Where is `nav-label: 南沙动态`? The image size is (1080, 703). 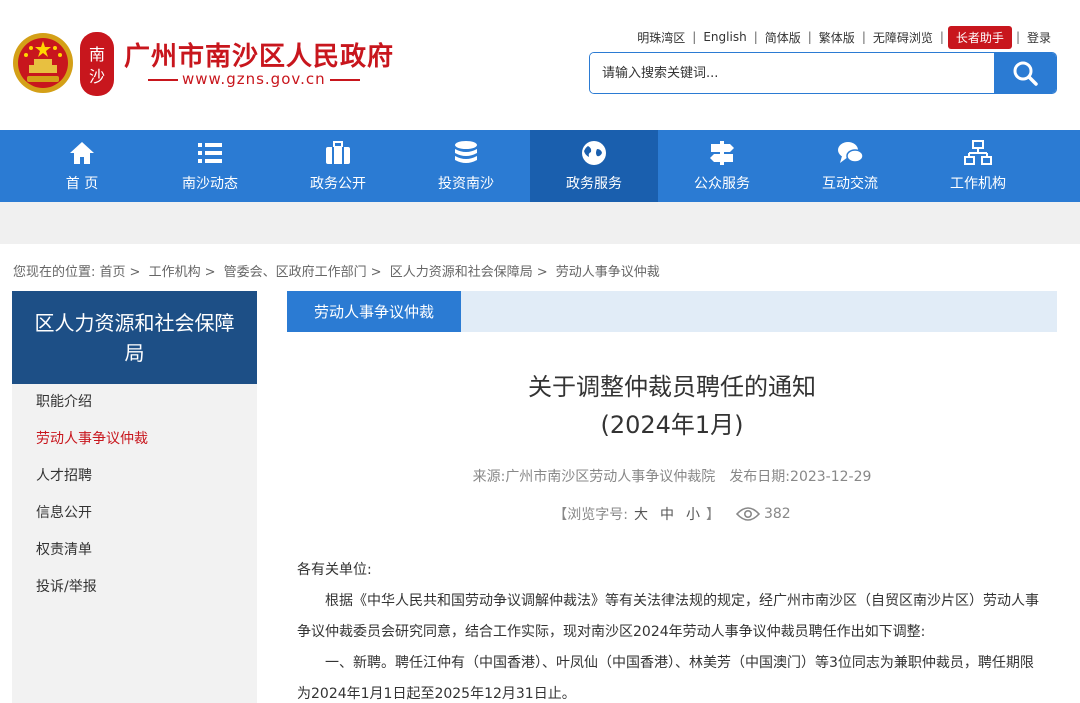 nav-label: 南沙动态 is located at coordinates (210, 184).